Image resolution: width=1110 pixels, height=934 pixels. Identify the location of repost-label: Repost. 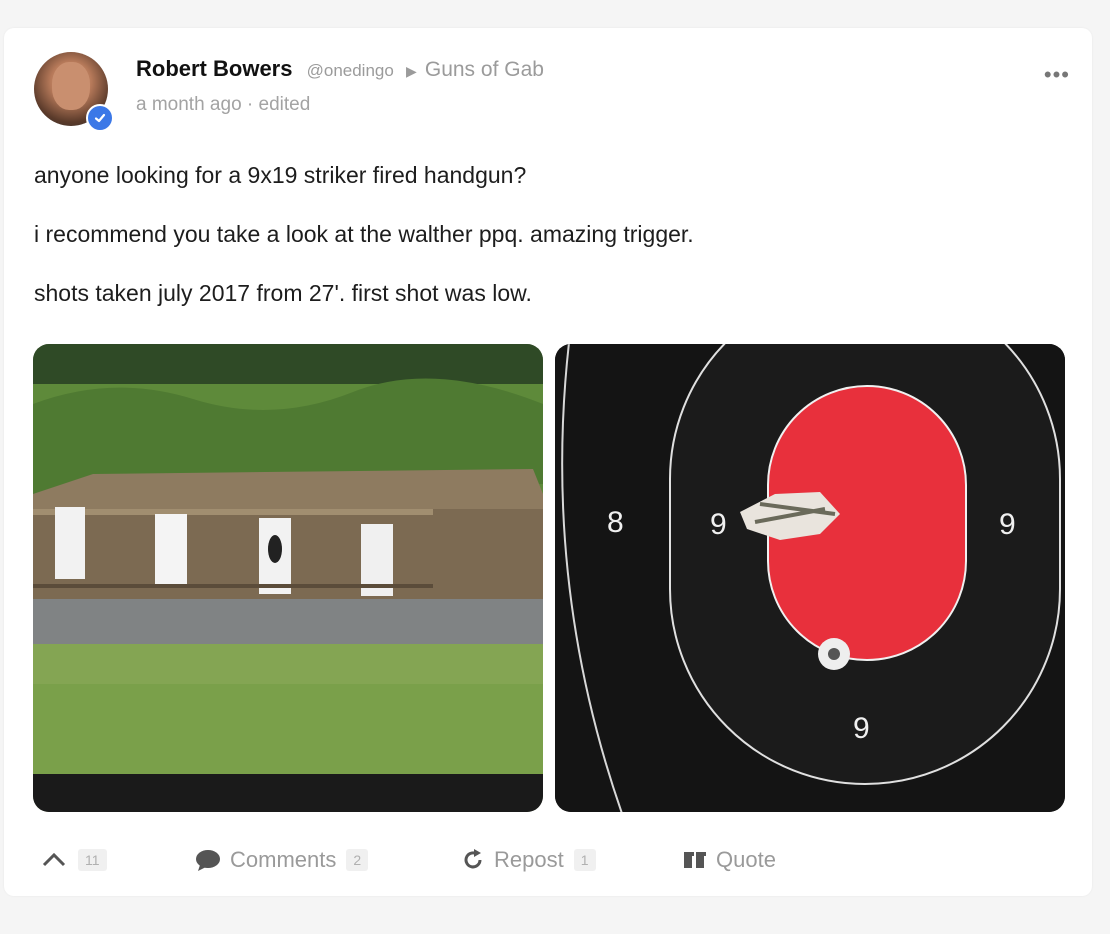
(529, 859).